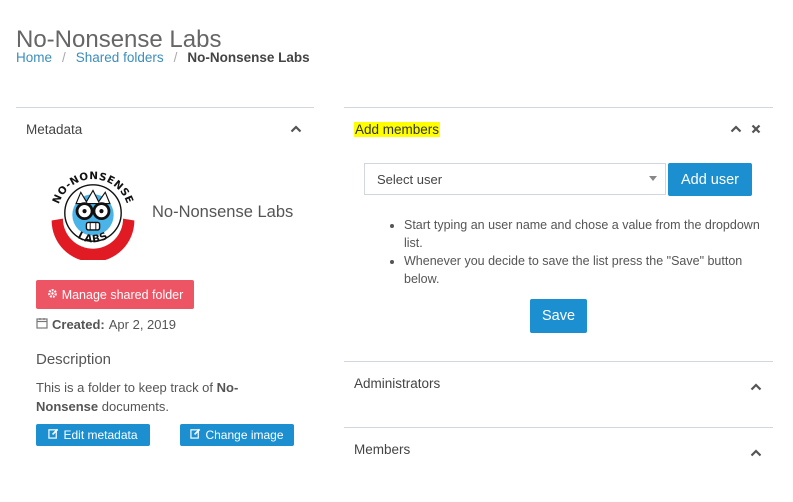 Image resolution: width=793 pixels, height=502 pixels. What do you see at coordinates (710, 179) in the screenshot?
I see `add-user-button: Add user` at bounding box center [710, 179].